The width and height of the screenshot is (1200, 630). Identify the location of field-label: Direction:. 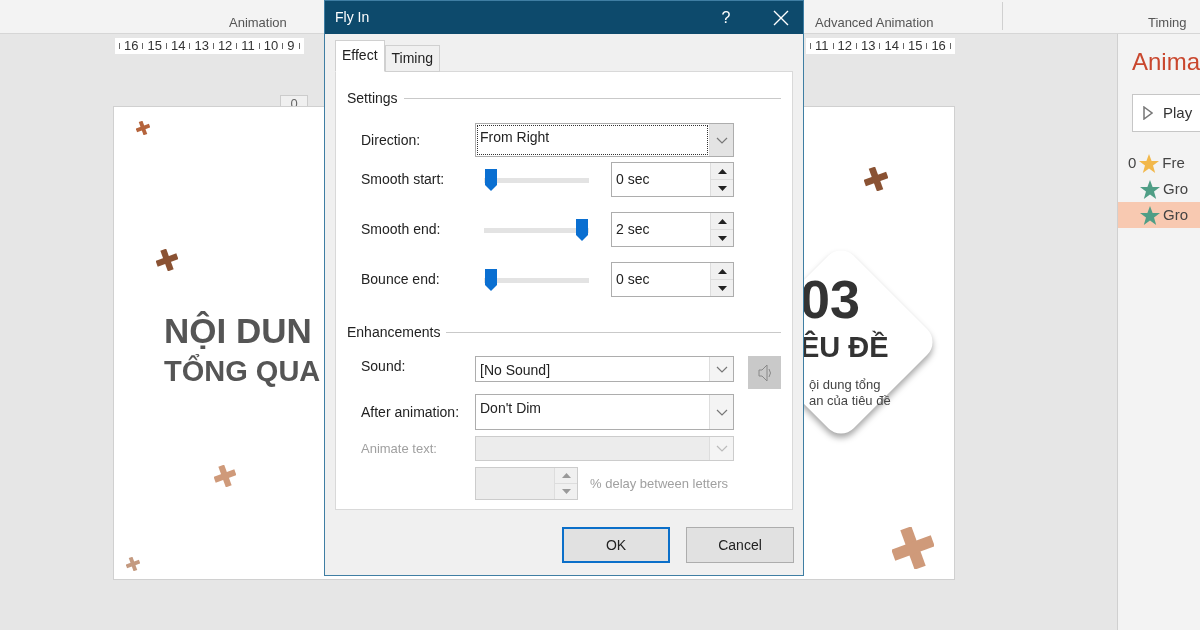
(391, 140).